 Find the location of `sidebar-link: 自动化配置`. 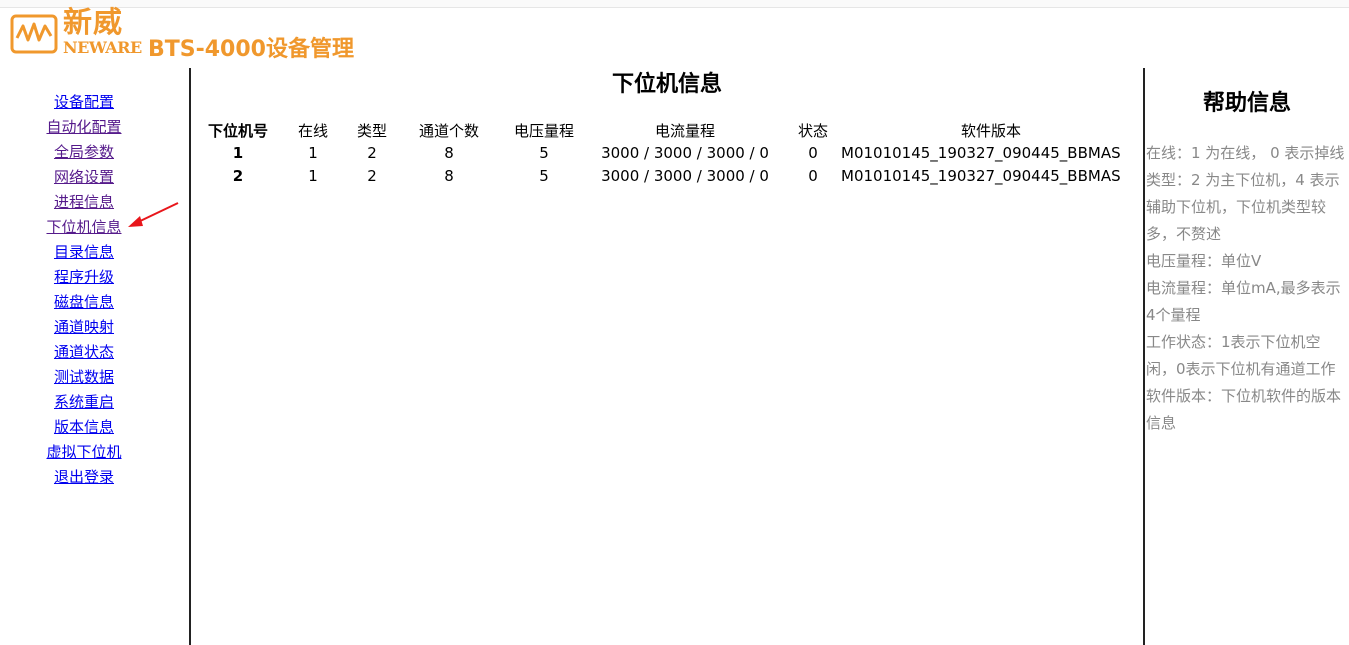

sidebar-link: 自动化配置 is located at coordinates (84, 127).